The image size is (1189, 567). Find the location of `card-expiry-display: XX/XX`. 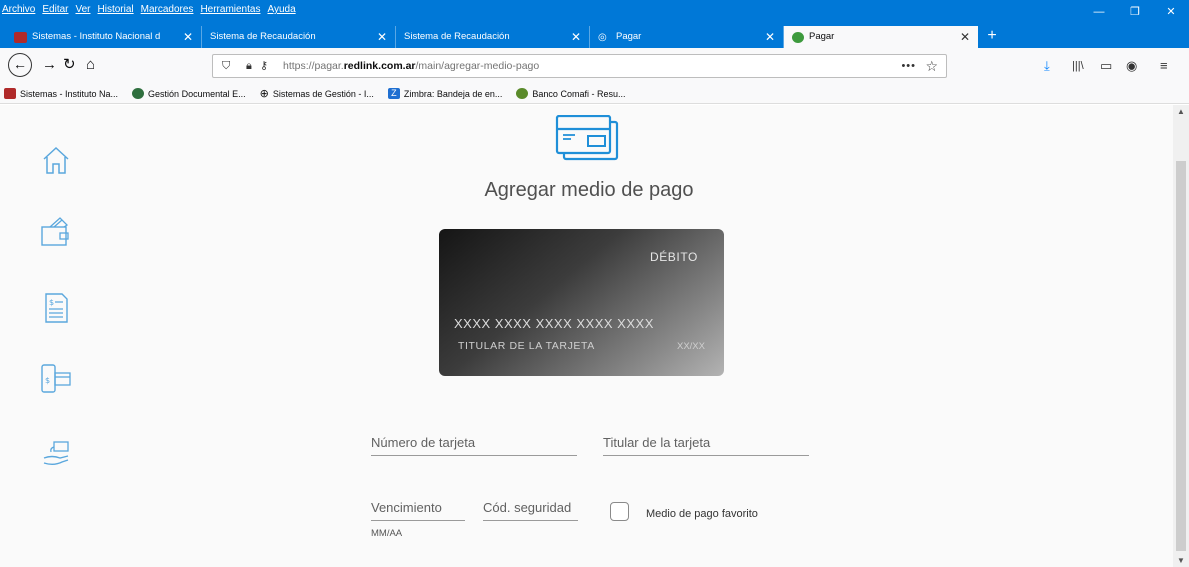

card-expiry-display: XX/XX is located at coordinates (691, 346).